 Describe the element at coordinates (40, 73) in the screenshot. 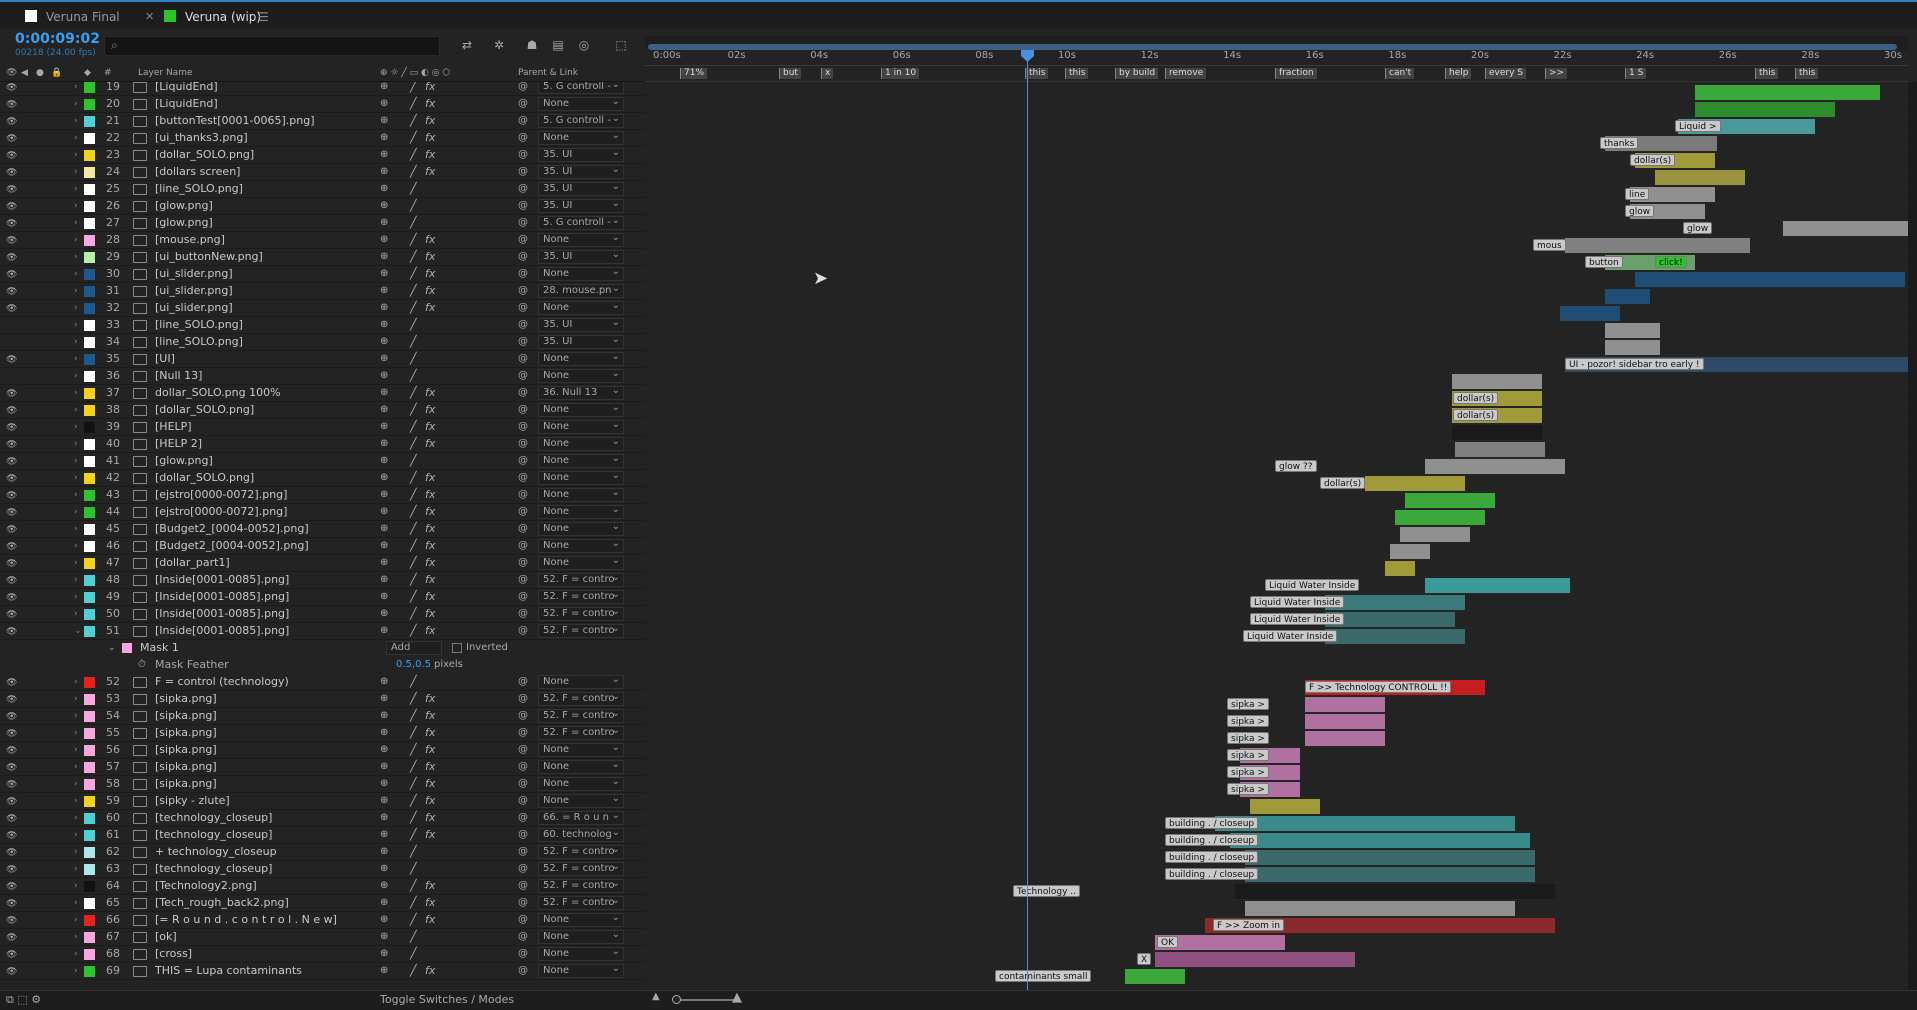

I see `solo-icon: ●` at that location.